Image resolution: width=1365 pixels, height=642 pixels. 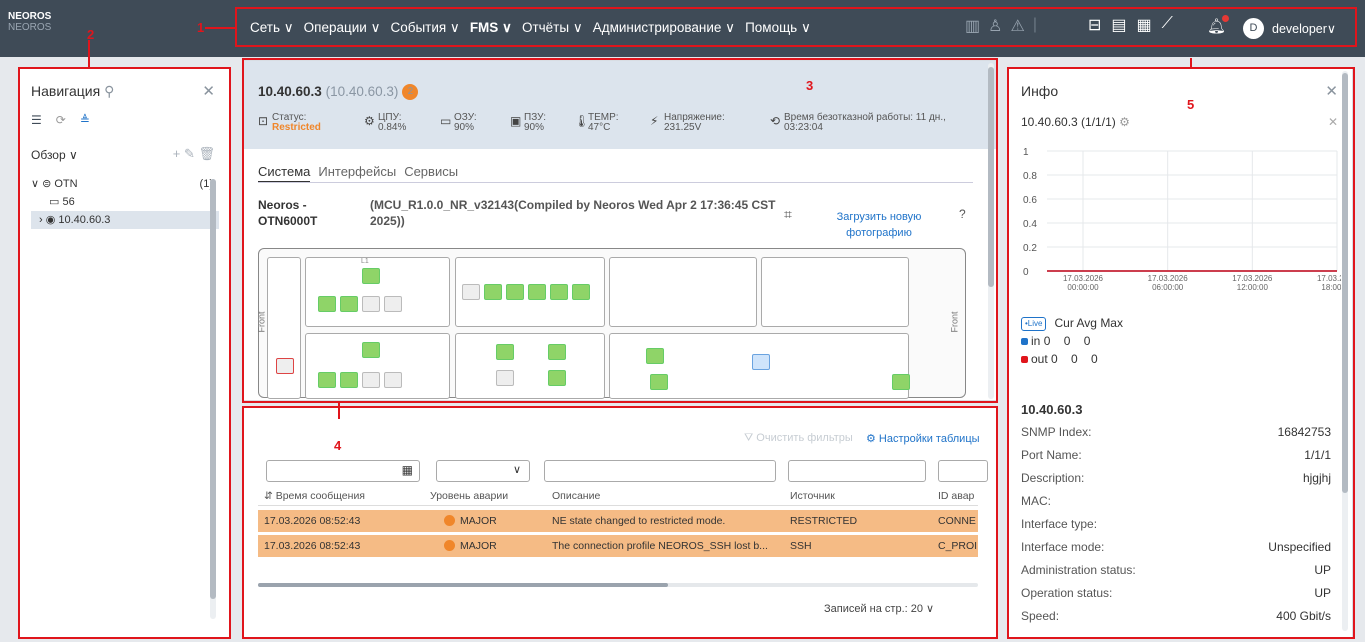 I want to click on port-c20, so click(x=901, y=382).